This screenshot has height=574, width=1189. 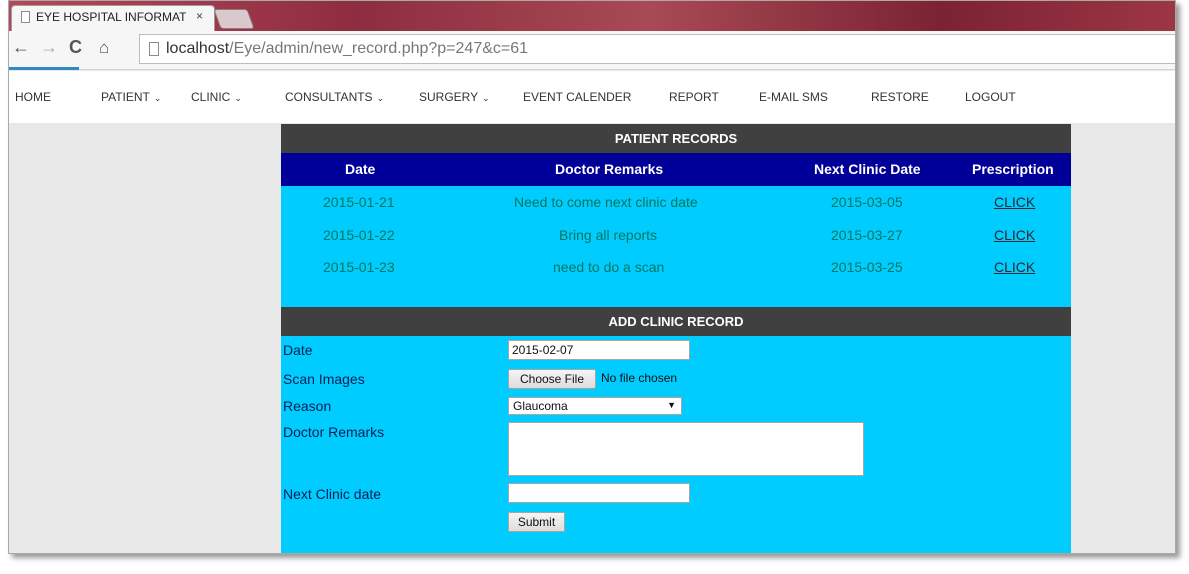 I want to click on next-clinic-date-label: Next Clinic date, so click(x=332, y=494).